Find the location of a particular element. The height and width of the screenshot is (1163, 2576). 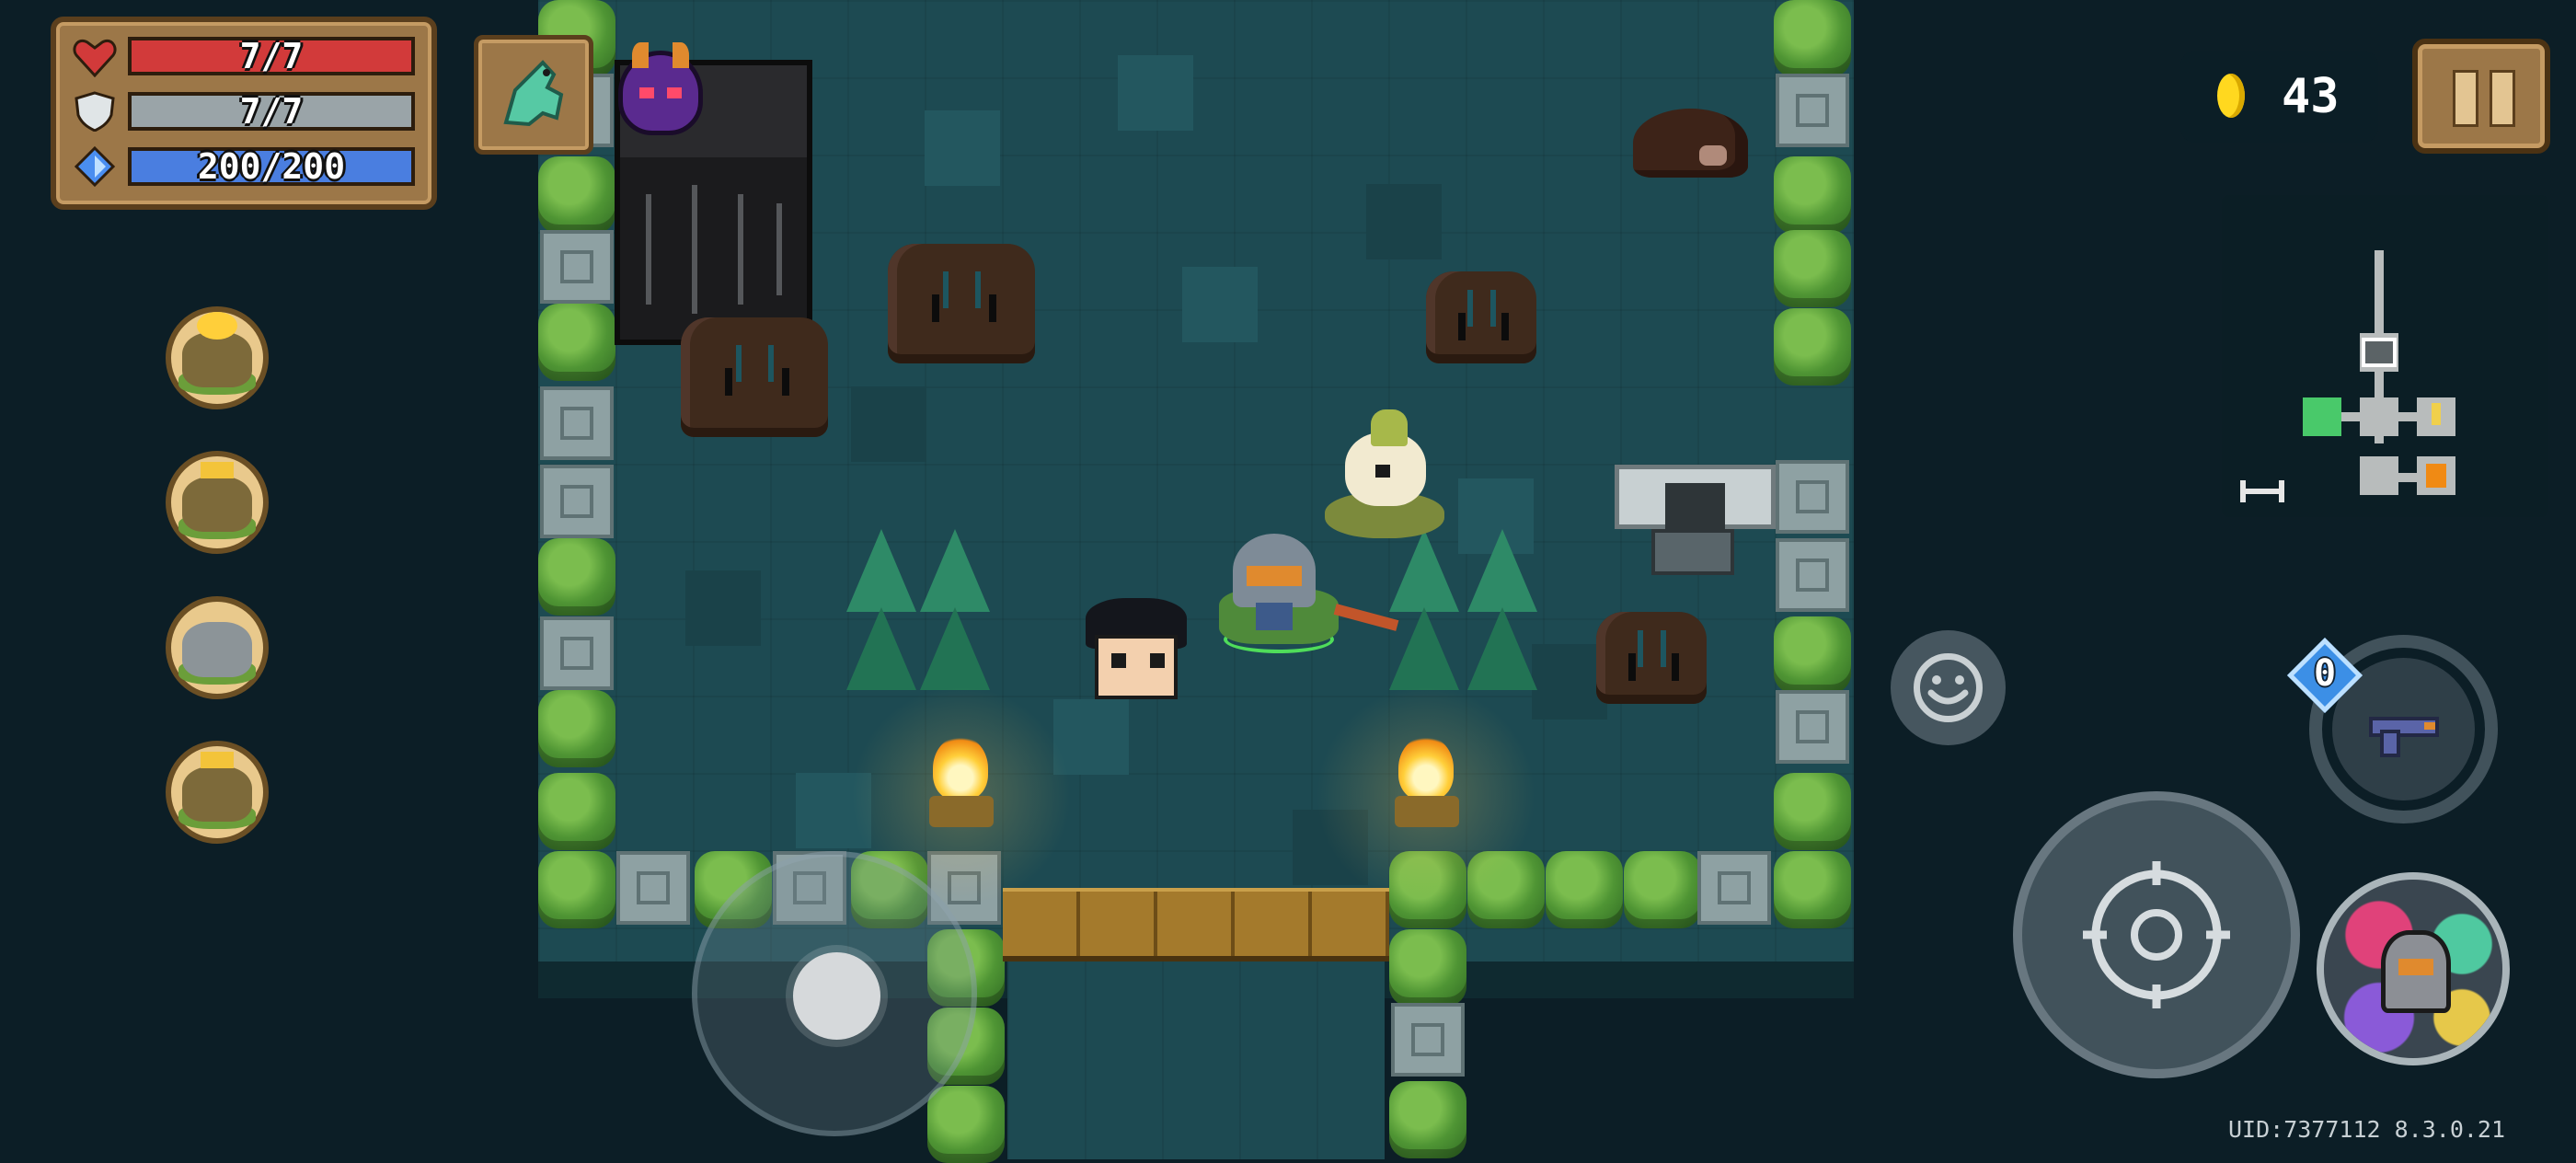

stats-panel: 7/7 7/7 200/200 is located at coordinates (244, 114).